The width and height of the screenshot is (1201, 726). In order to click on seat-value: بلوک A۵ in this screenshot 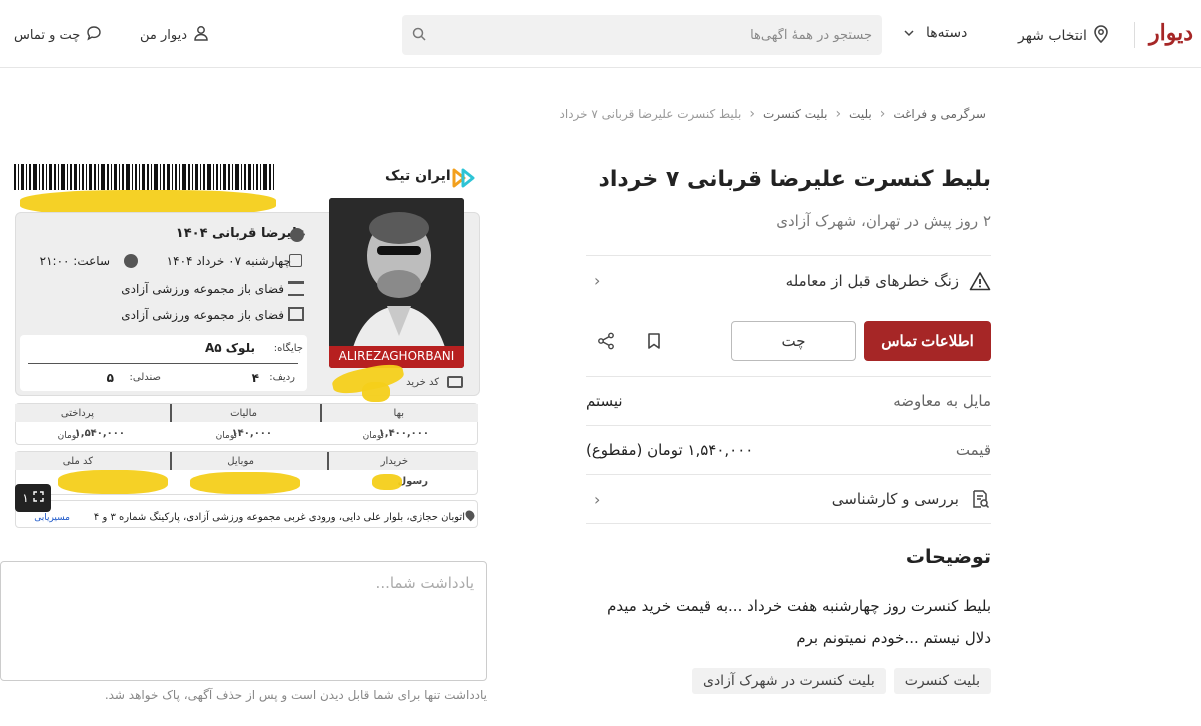, I will do `click(229, 348)`.